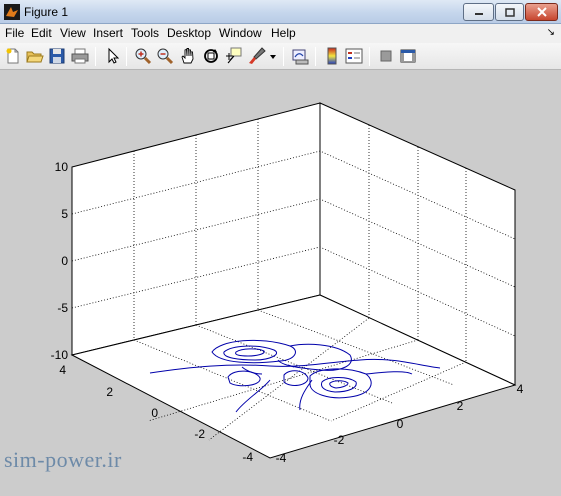  What do you see at coordinates (13, 56) in the screenshot?
I see `new-figure-icon` at bounding box center [13, 56].